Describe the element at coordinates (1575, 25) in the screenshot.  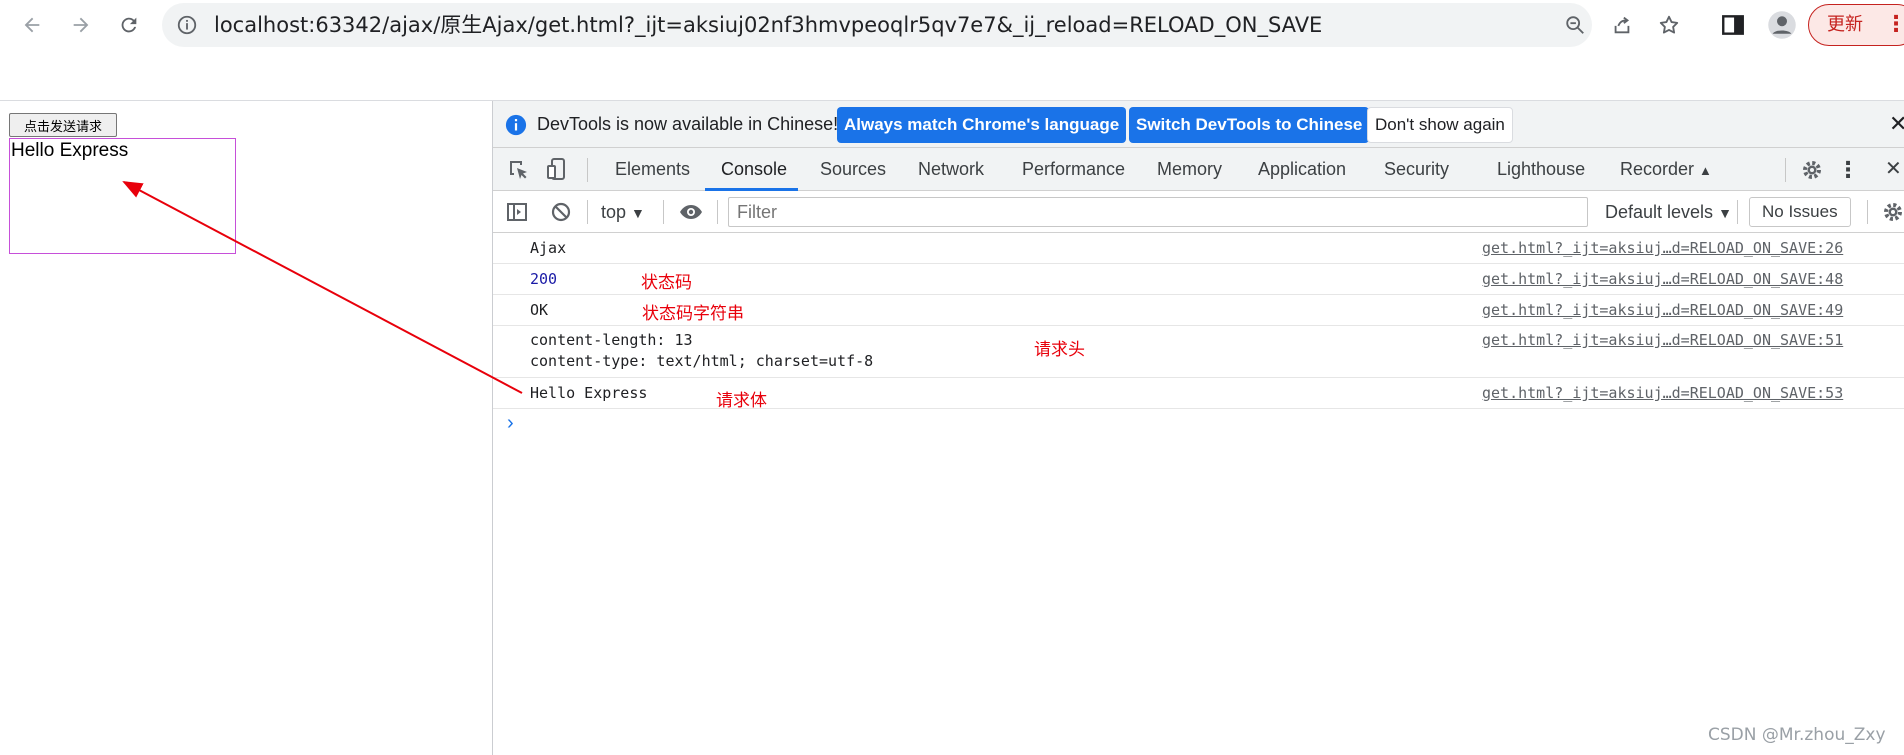
I see `zoom-icon` at that location.